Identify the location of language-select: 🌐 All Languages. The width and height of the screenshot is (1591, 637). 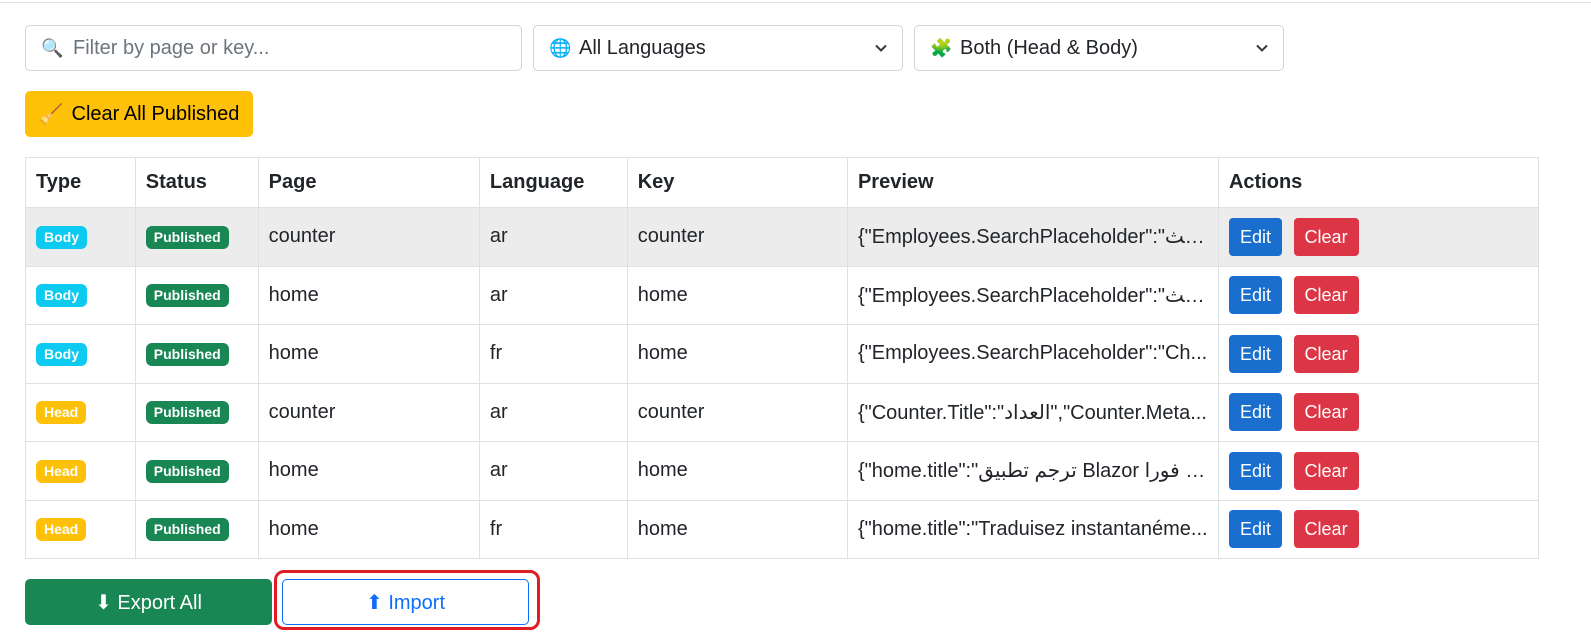
(718, 48).